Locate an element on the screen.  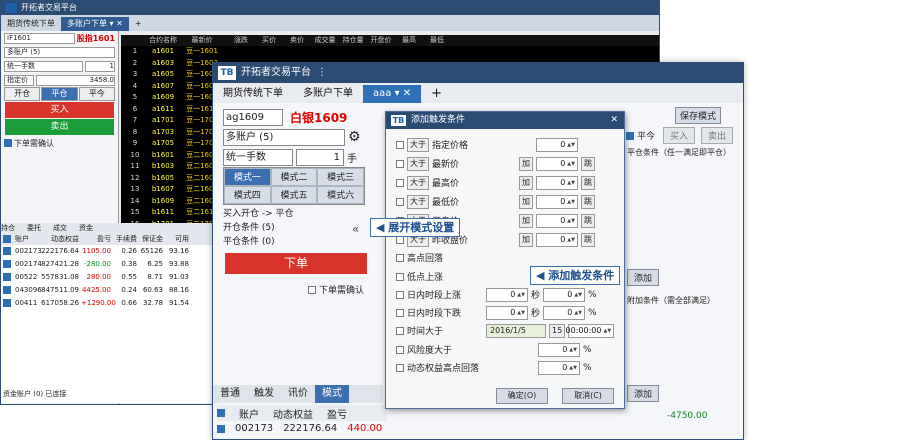
intra-fall-pct-input: 0 ▲▼ is located at coordinates (564, 312).